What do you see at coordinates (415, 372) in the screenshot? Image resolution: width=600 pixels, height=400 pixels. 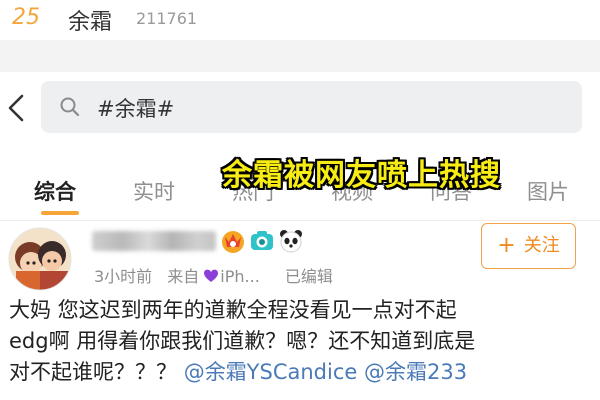 I see `mention-link: @余霜233` at bounding box center [415, 372].